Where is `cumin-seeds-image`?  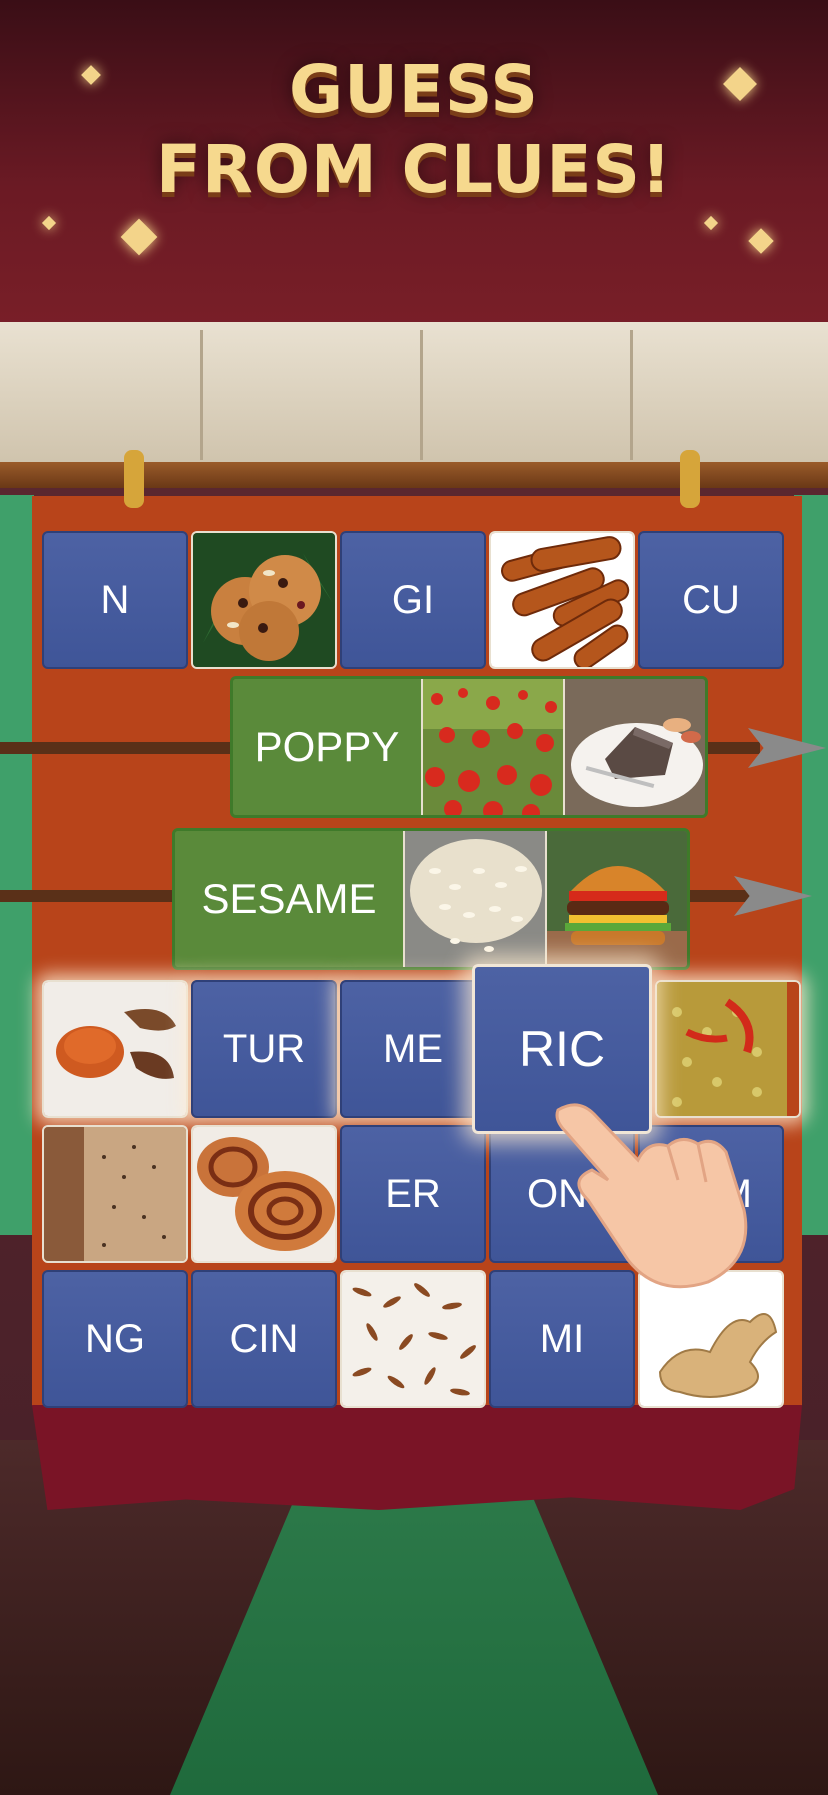
cumin-seeds-image is located at coordinates (413, 1339).